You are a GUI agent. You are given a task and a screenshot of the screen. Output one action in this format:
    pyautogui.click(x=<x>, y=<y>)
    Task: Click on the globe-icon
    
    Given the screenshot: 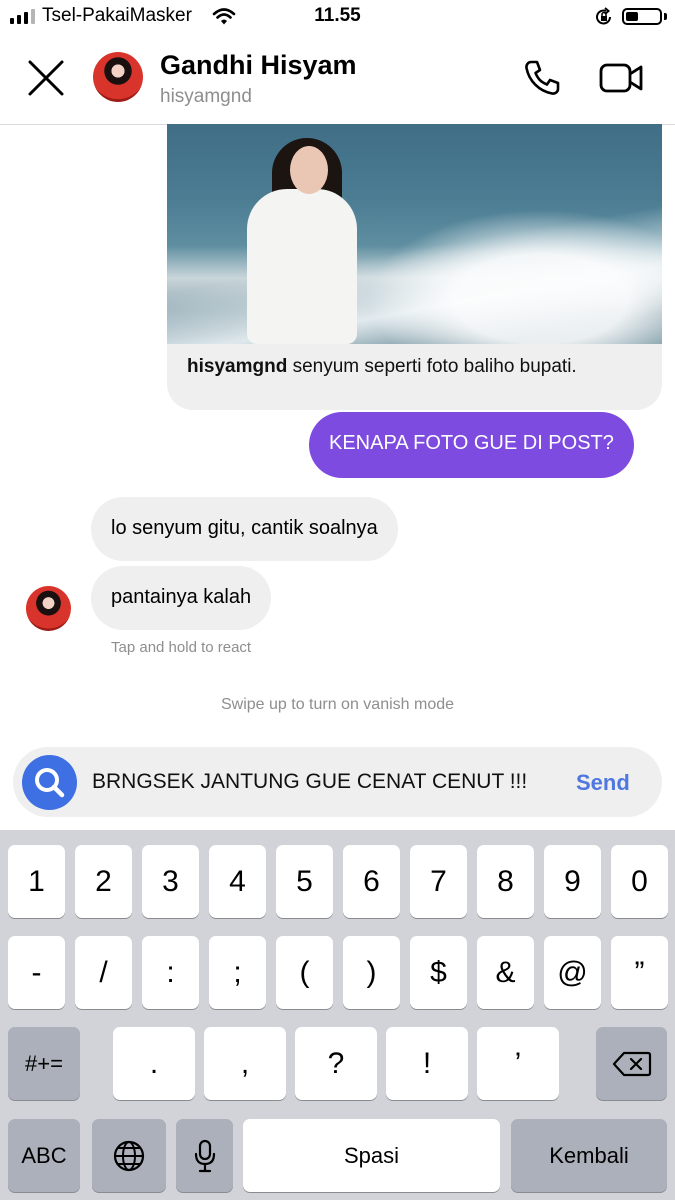 What is the action you would take?
    pyautogui.click(x=129, y=1155)
    